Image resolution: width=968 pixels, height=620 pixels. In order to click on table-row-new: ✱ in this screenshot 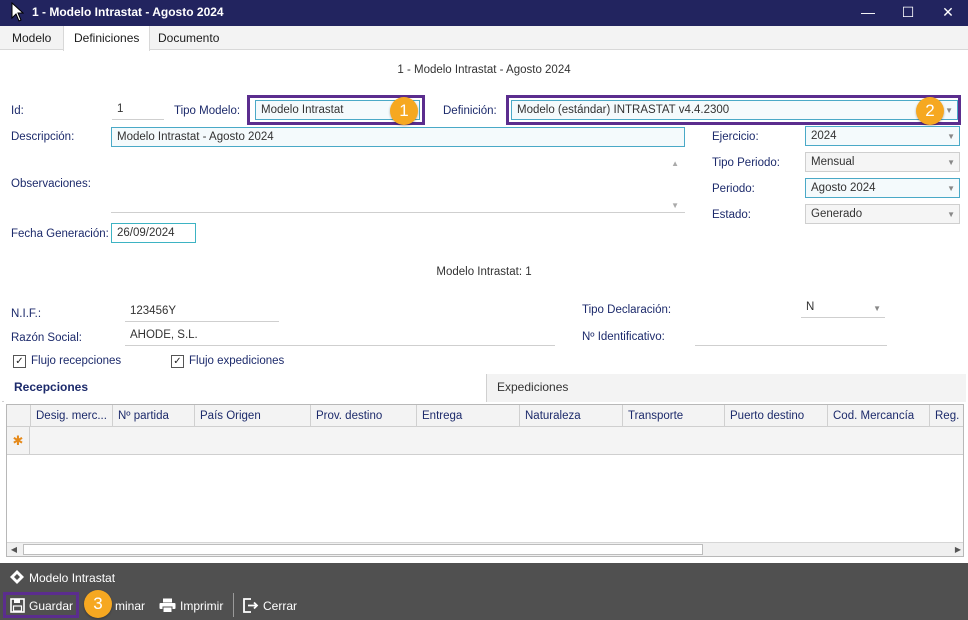, I will do `click(485, 441)`.